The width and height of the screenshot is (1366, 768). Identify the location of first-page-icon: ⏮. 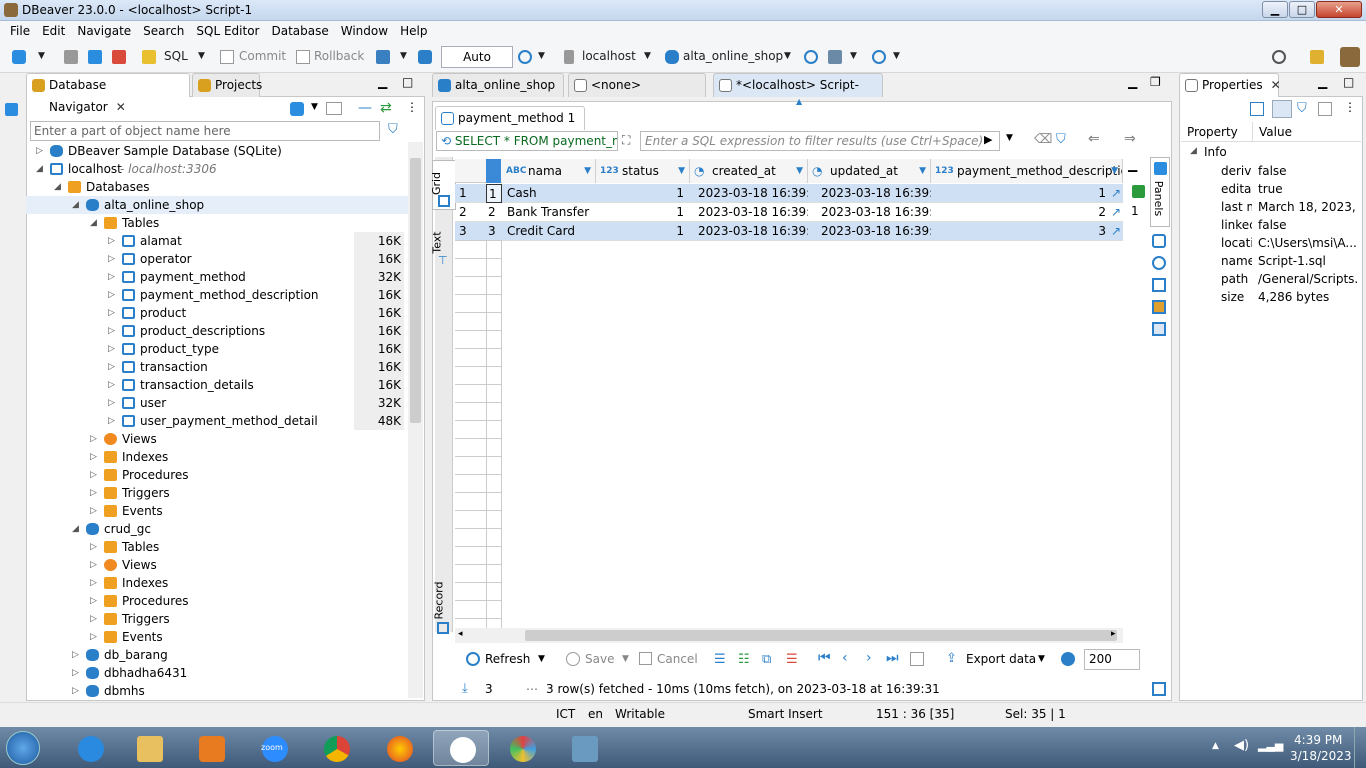
(824, 658).